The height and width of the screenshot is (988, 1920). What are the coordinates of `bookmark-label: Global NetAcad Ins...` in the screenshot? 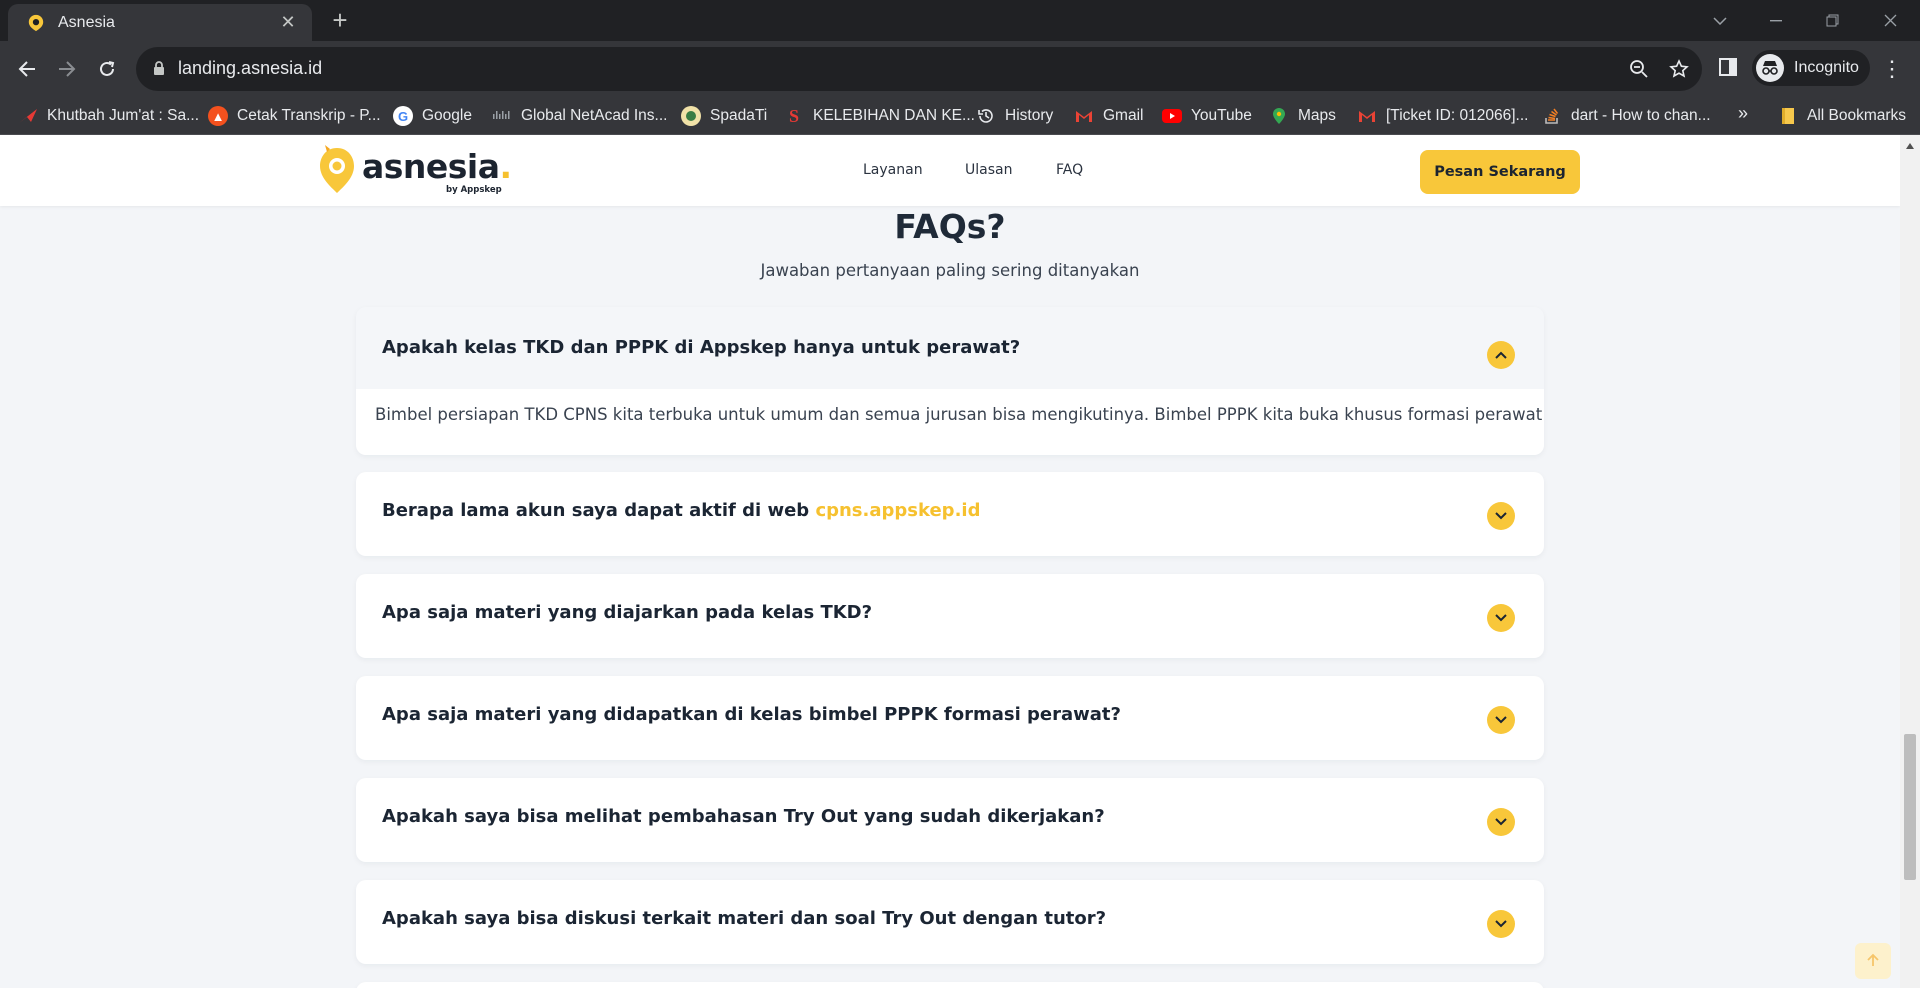 It's located at (594, 115).